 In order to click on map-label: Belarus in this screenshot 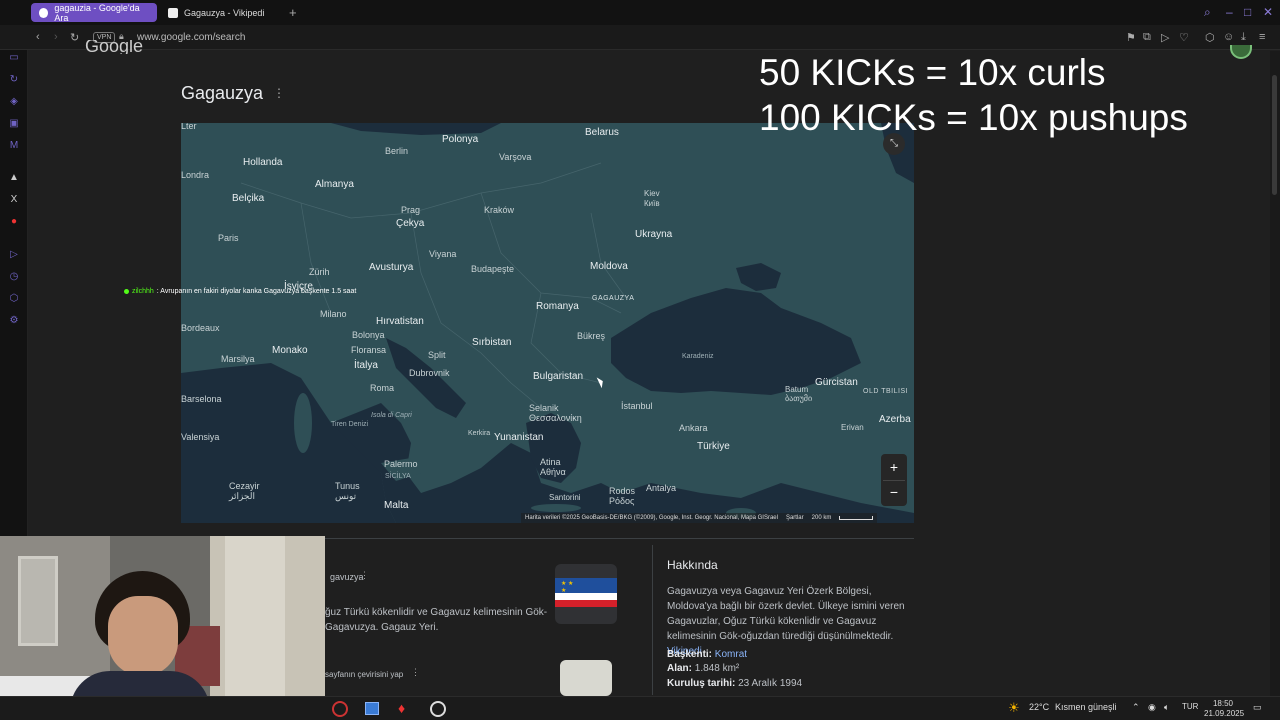, I will do `click(602, 132)`.